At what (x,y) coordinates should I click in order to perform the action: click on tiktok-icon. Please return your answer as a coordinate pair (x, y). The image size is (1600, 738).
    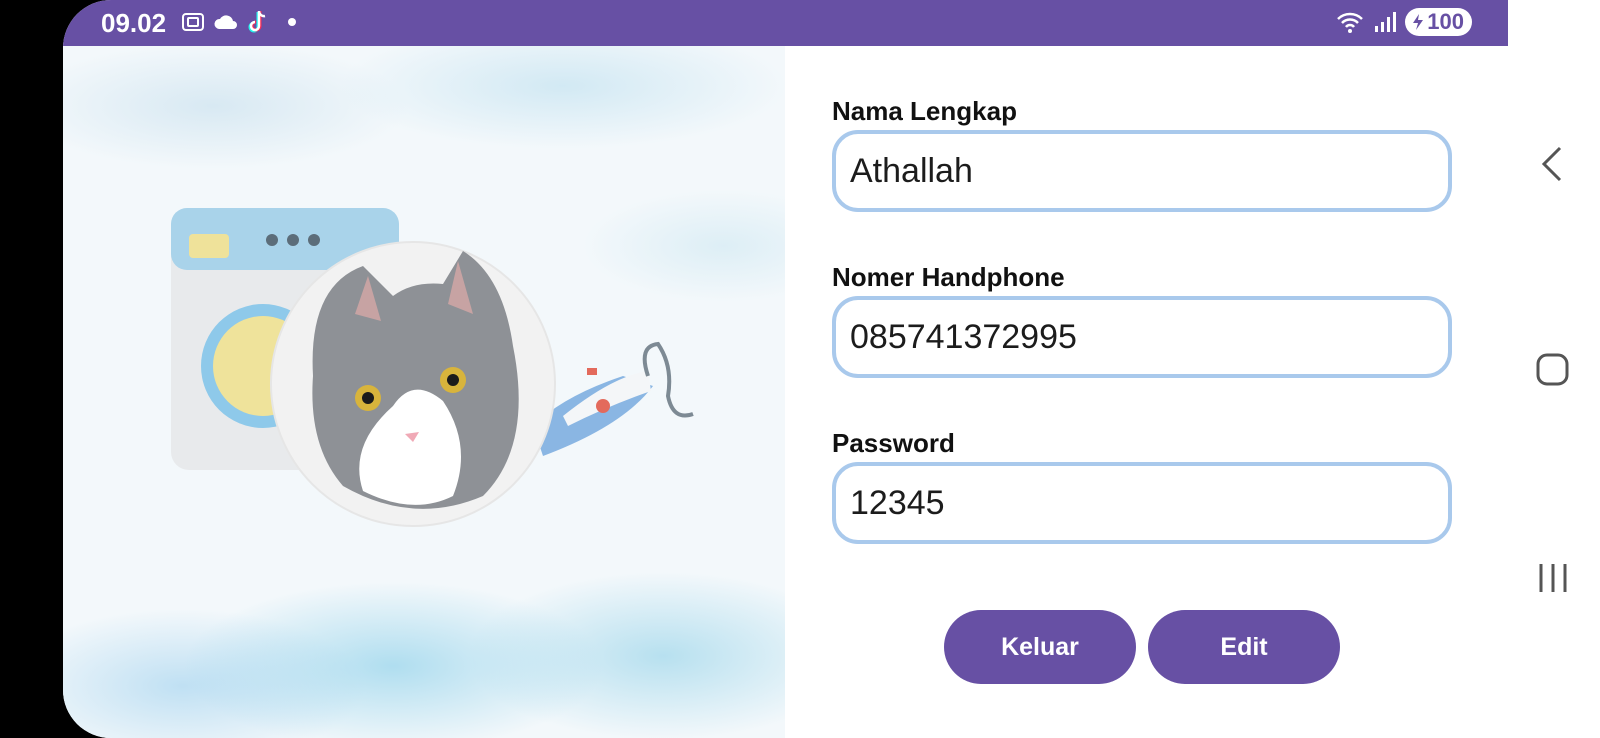
    Looking at the image, I should click on (257, 21).